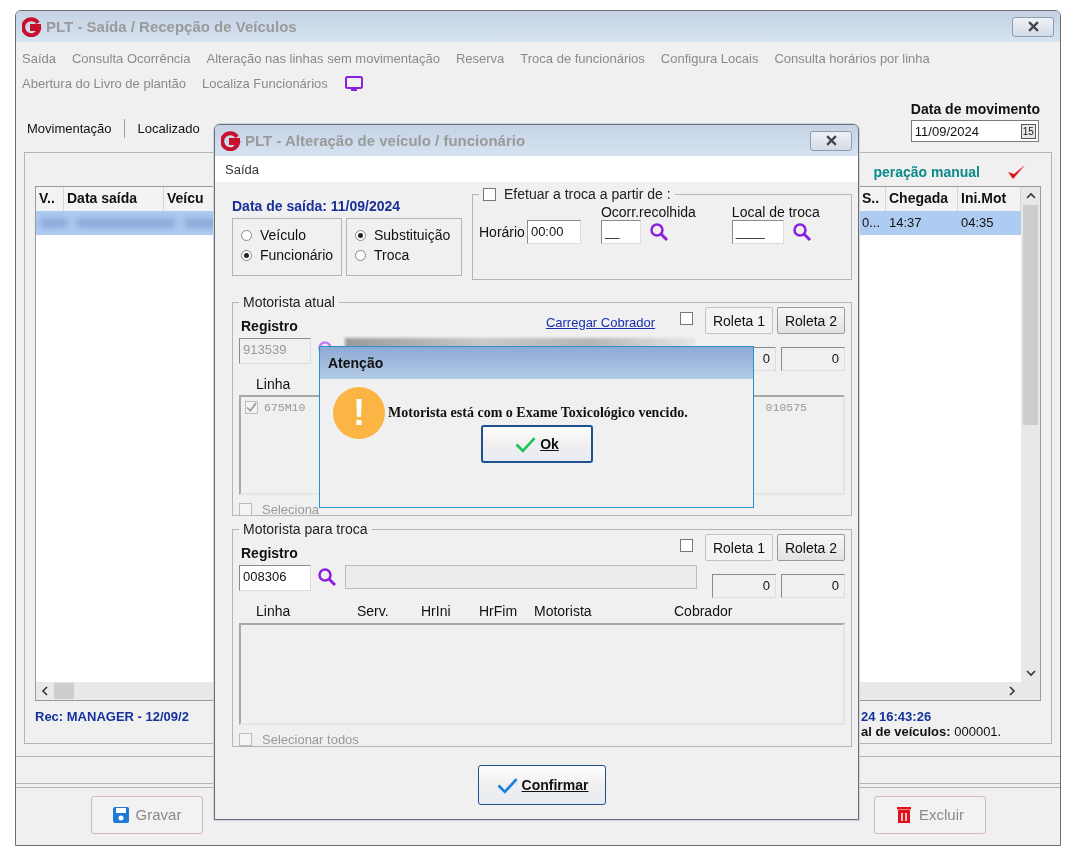  Describe the element at coordinates (542, 785) in the screenshot. I see `confirm-button: Confirmar` at that location.